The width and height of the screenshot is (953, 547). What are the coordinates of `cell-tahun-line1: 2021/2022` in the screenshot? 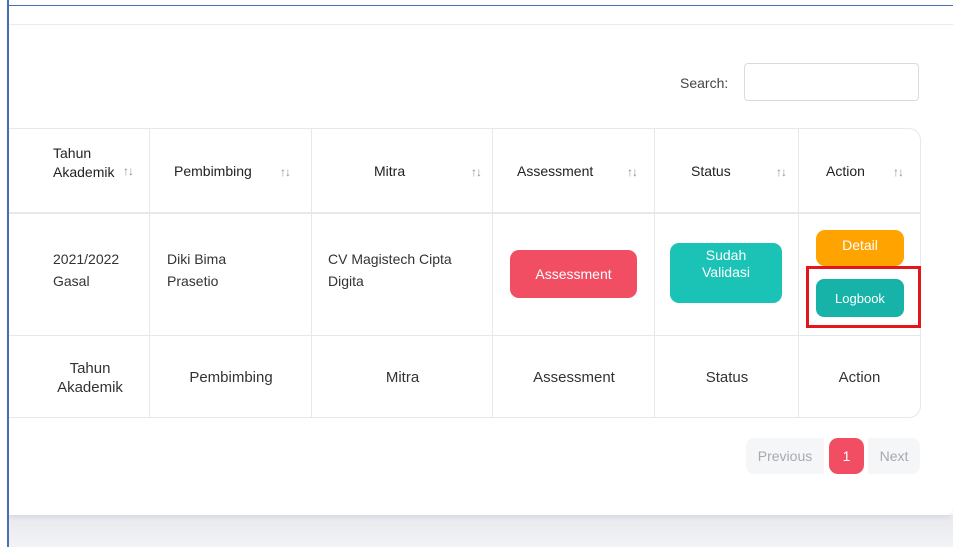 It's located at (86, 259).